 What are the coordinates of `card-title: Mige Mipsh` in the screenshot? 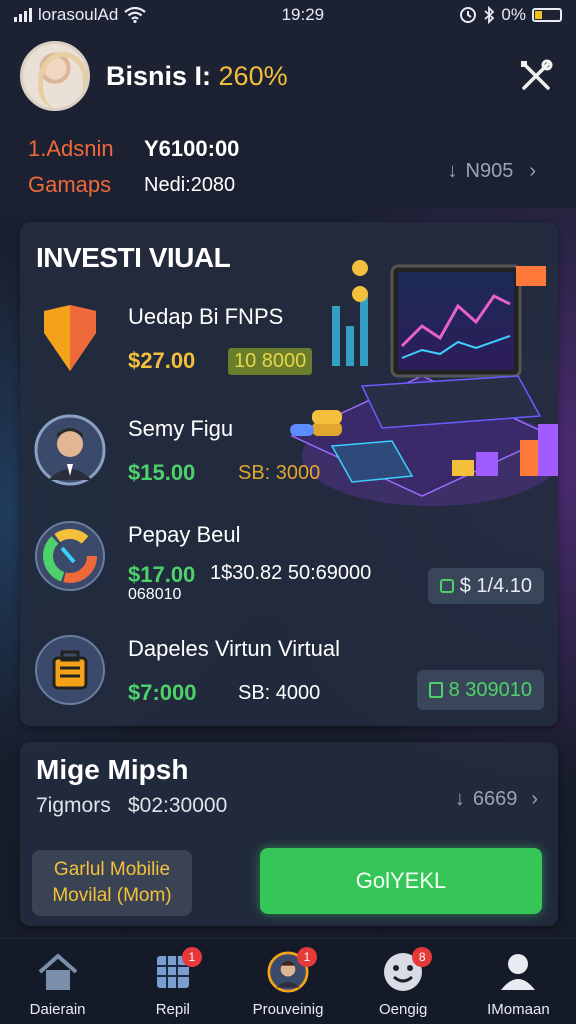 It's located at (112, 769).